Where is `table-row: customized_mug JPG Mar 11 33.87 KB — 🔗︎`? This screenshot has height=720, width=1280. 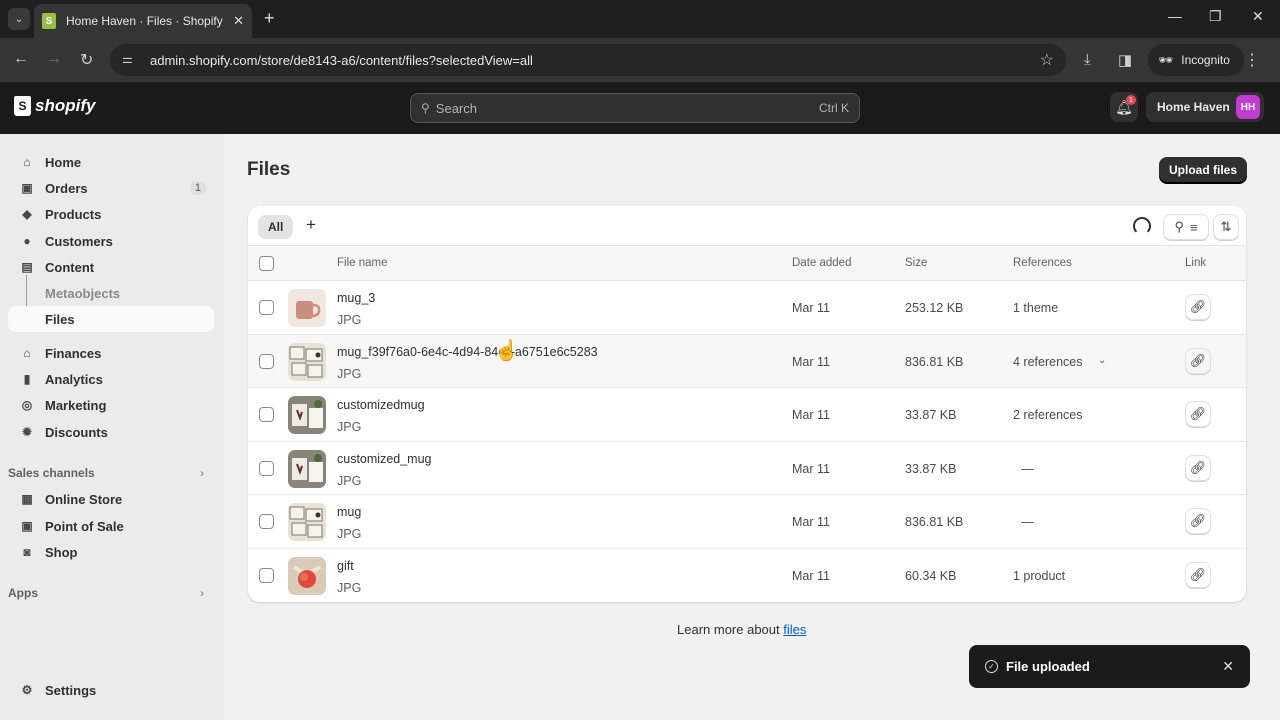
table-row: customized_mug JPG Mar 11 33.87 KB — 🔗︎ is located at coordinates (747, 468).